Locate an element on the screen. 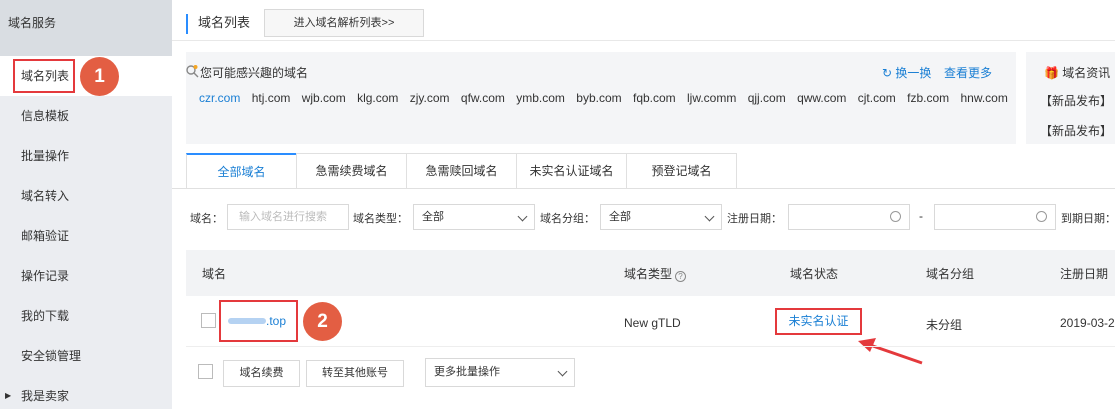 This screenshot has width=1115, height=409. news-title: 🎁 域名资讯 is located at coordinates (1077, 72).